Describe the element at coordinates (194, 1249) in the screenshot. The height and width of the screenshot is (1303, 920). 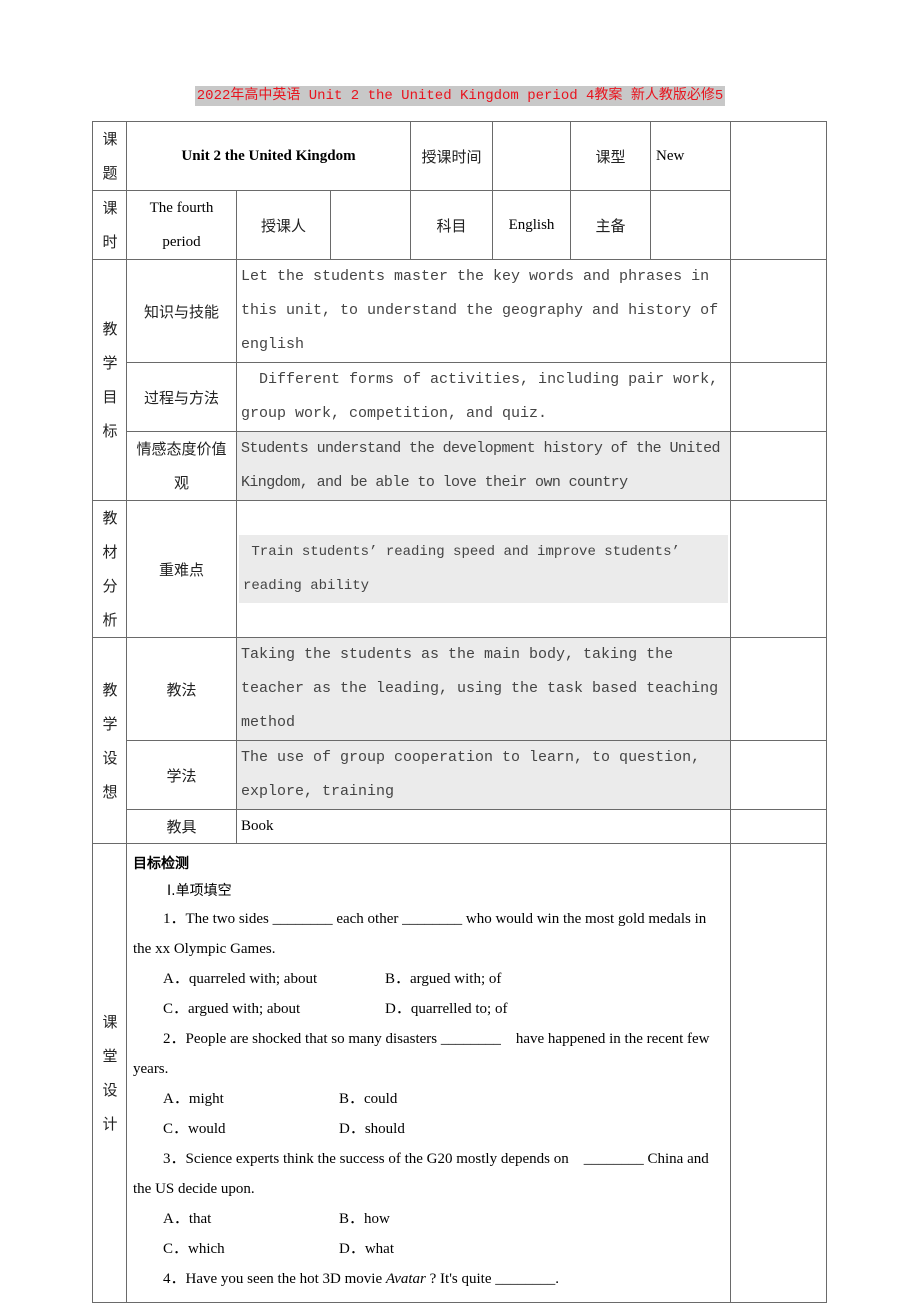
I see `option: C．which` at that location.